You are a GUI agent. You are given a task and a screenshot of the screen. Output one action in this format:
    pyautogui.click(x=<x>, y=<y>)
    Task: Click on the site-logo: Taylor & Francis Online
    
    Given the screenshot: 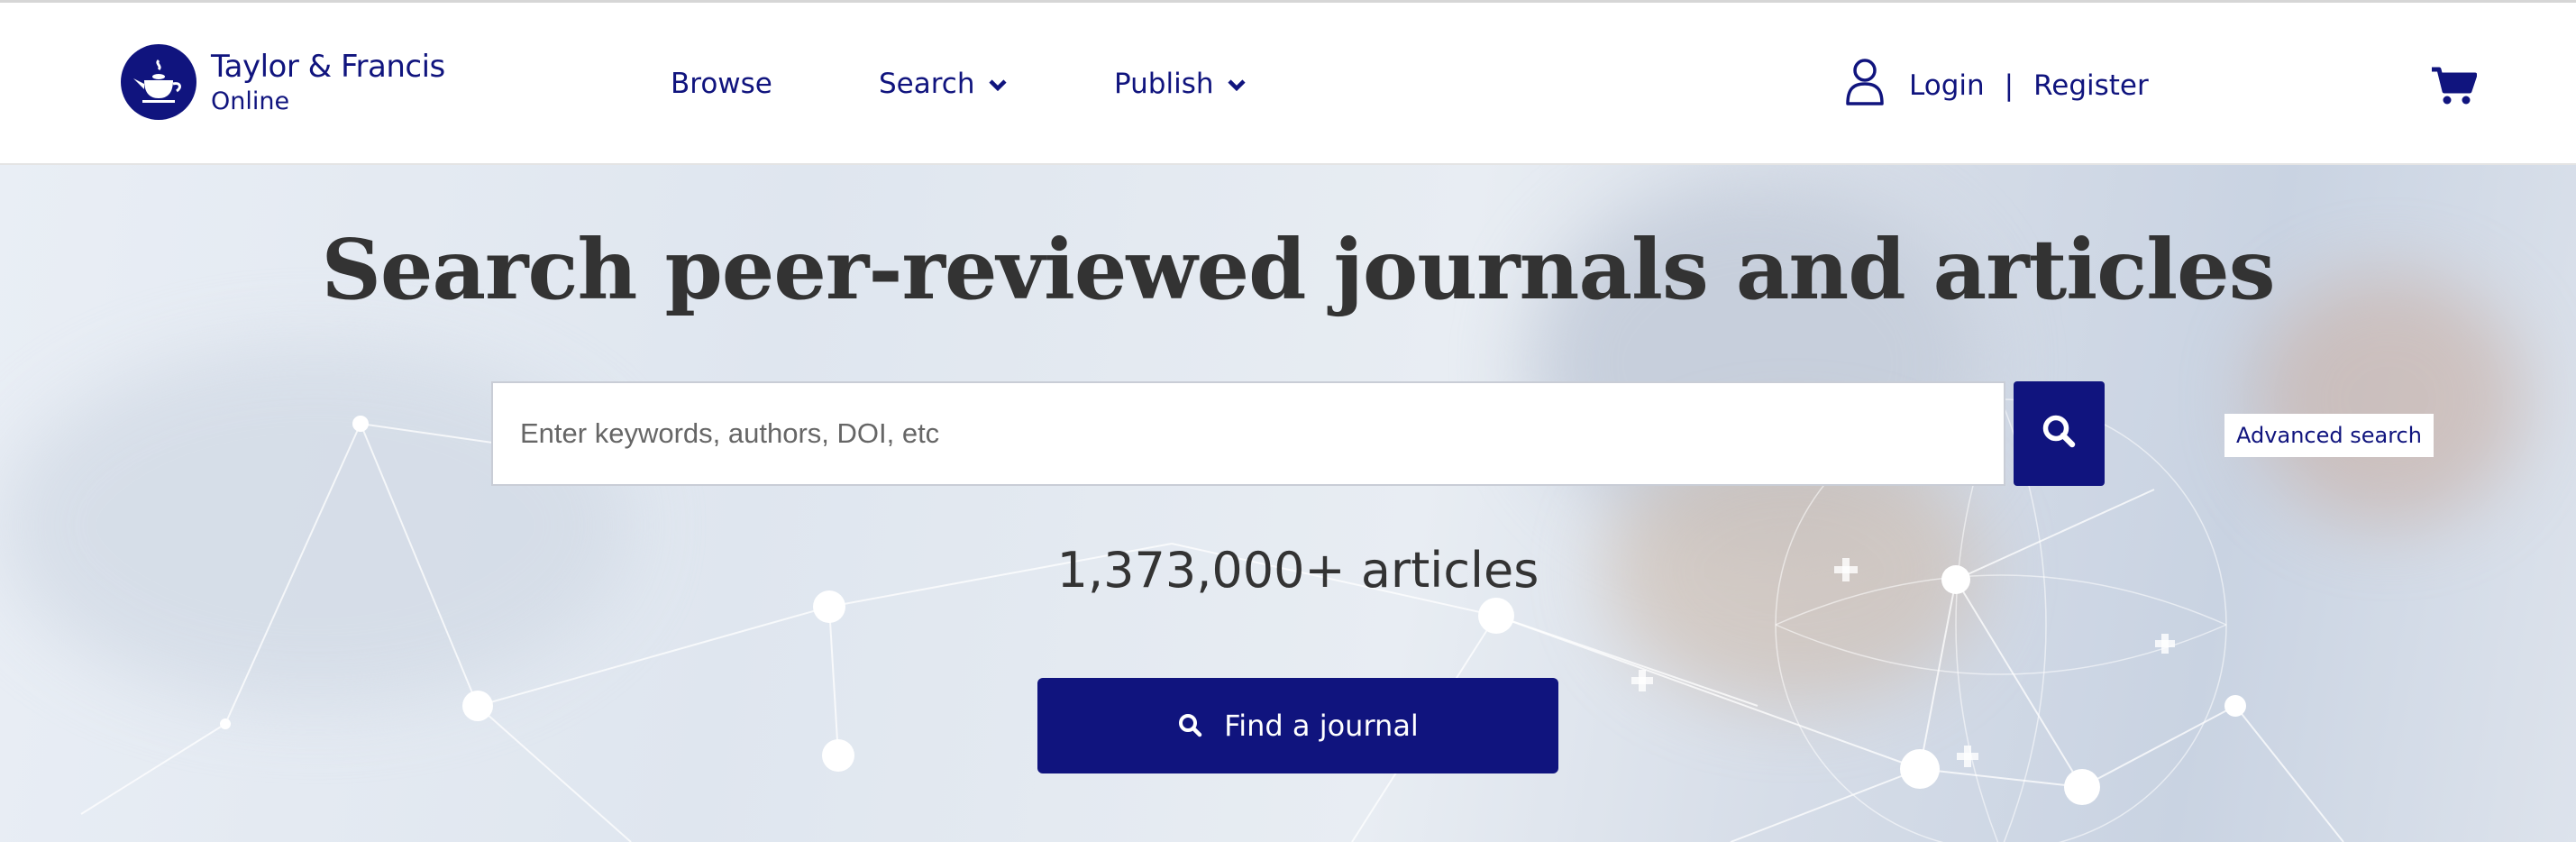 What is the action you would take?
    pyautogui.click(x=283, y=82)
    